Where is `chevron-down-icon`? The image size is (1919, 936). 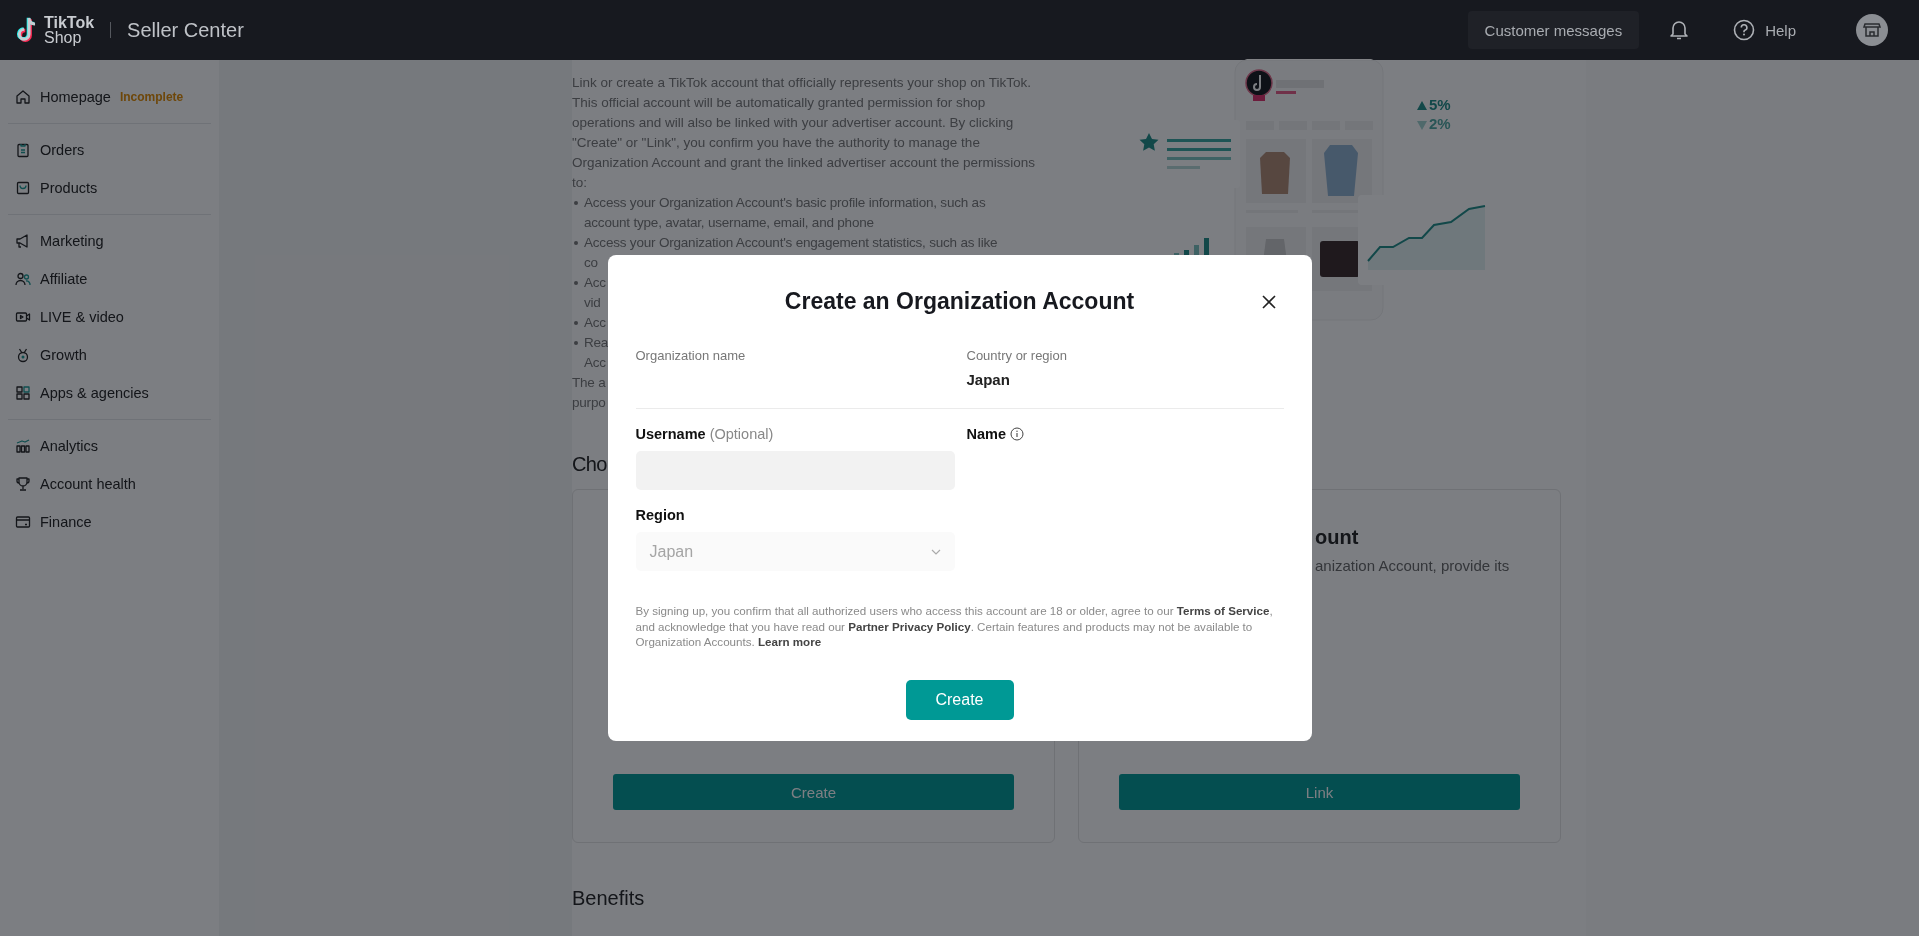 chevron-down-icon is located at coordinates (935, 551).